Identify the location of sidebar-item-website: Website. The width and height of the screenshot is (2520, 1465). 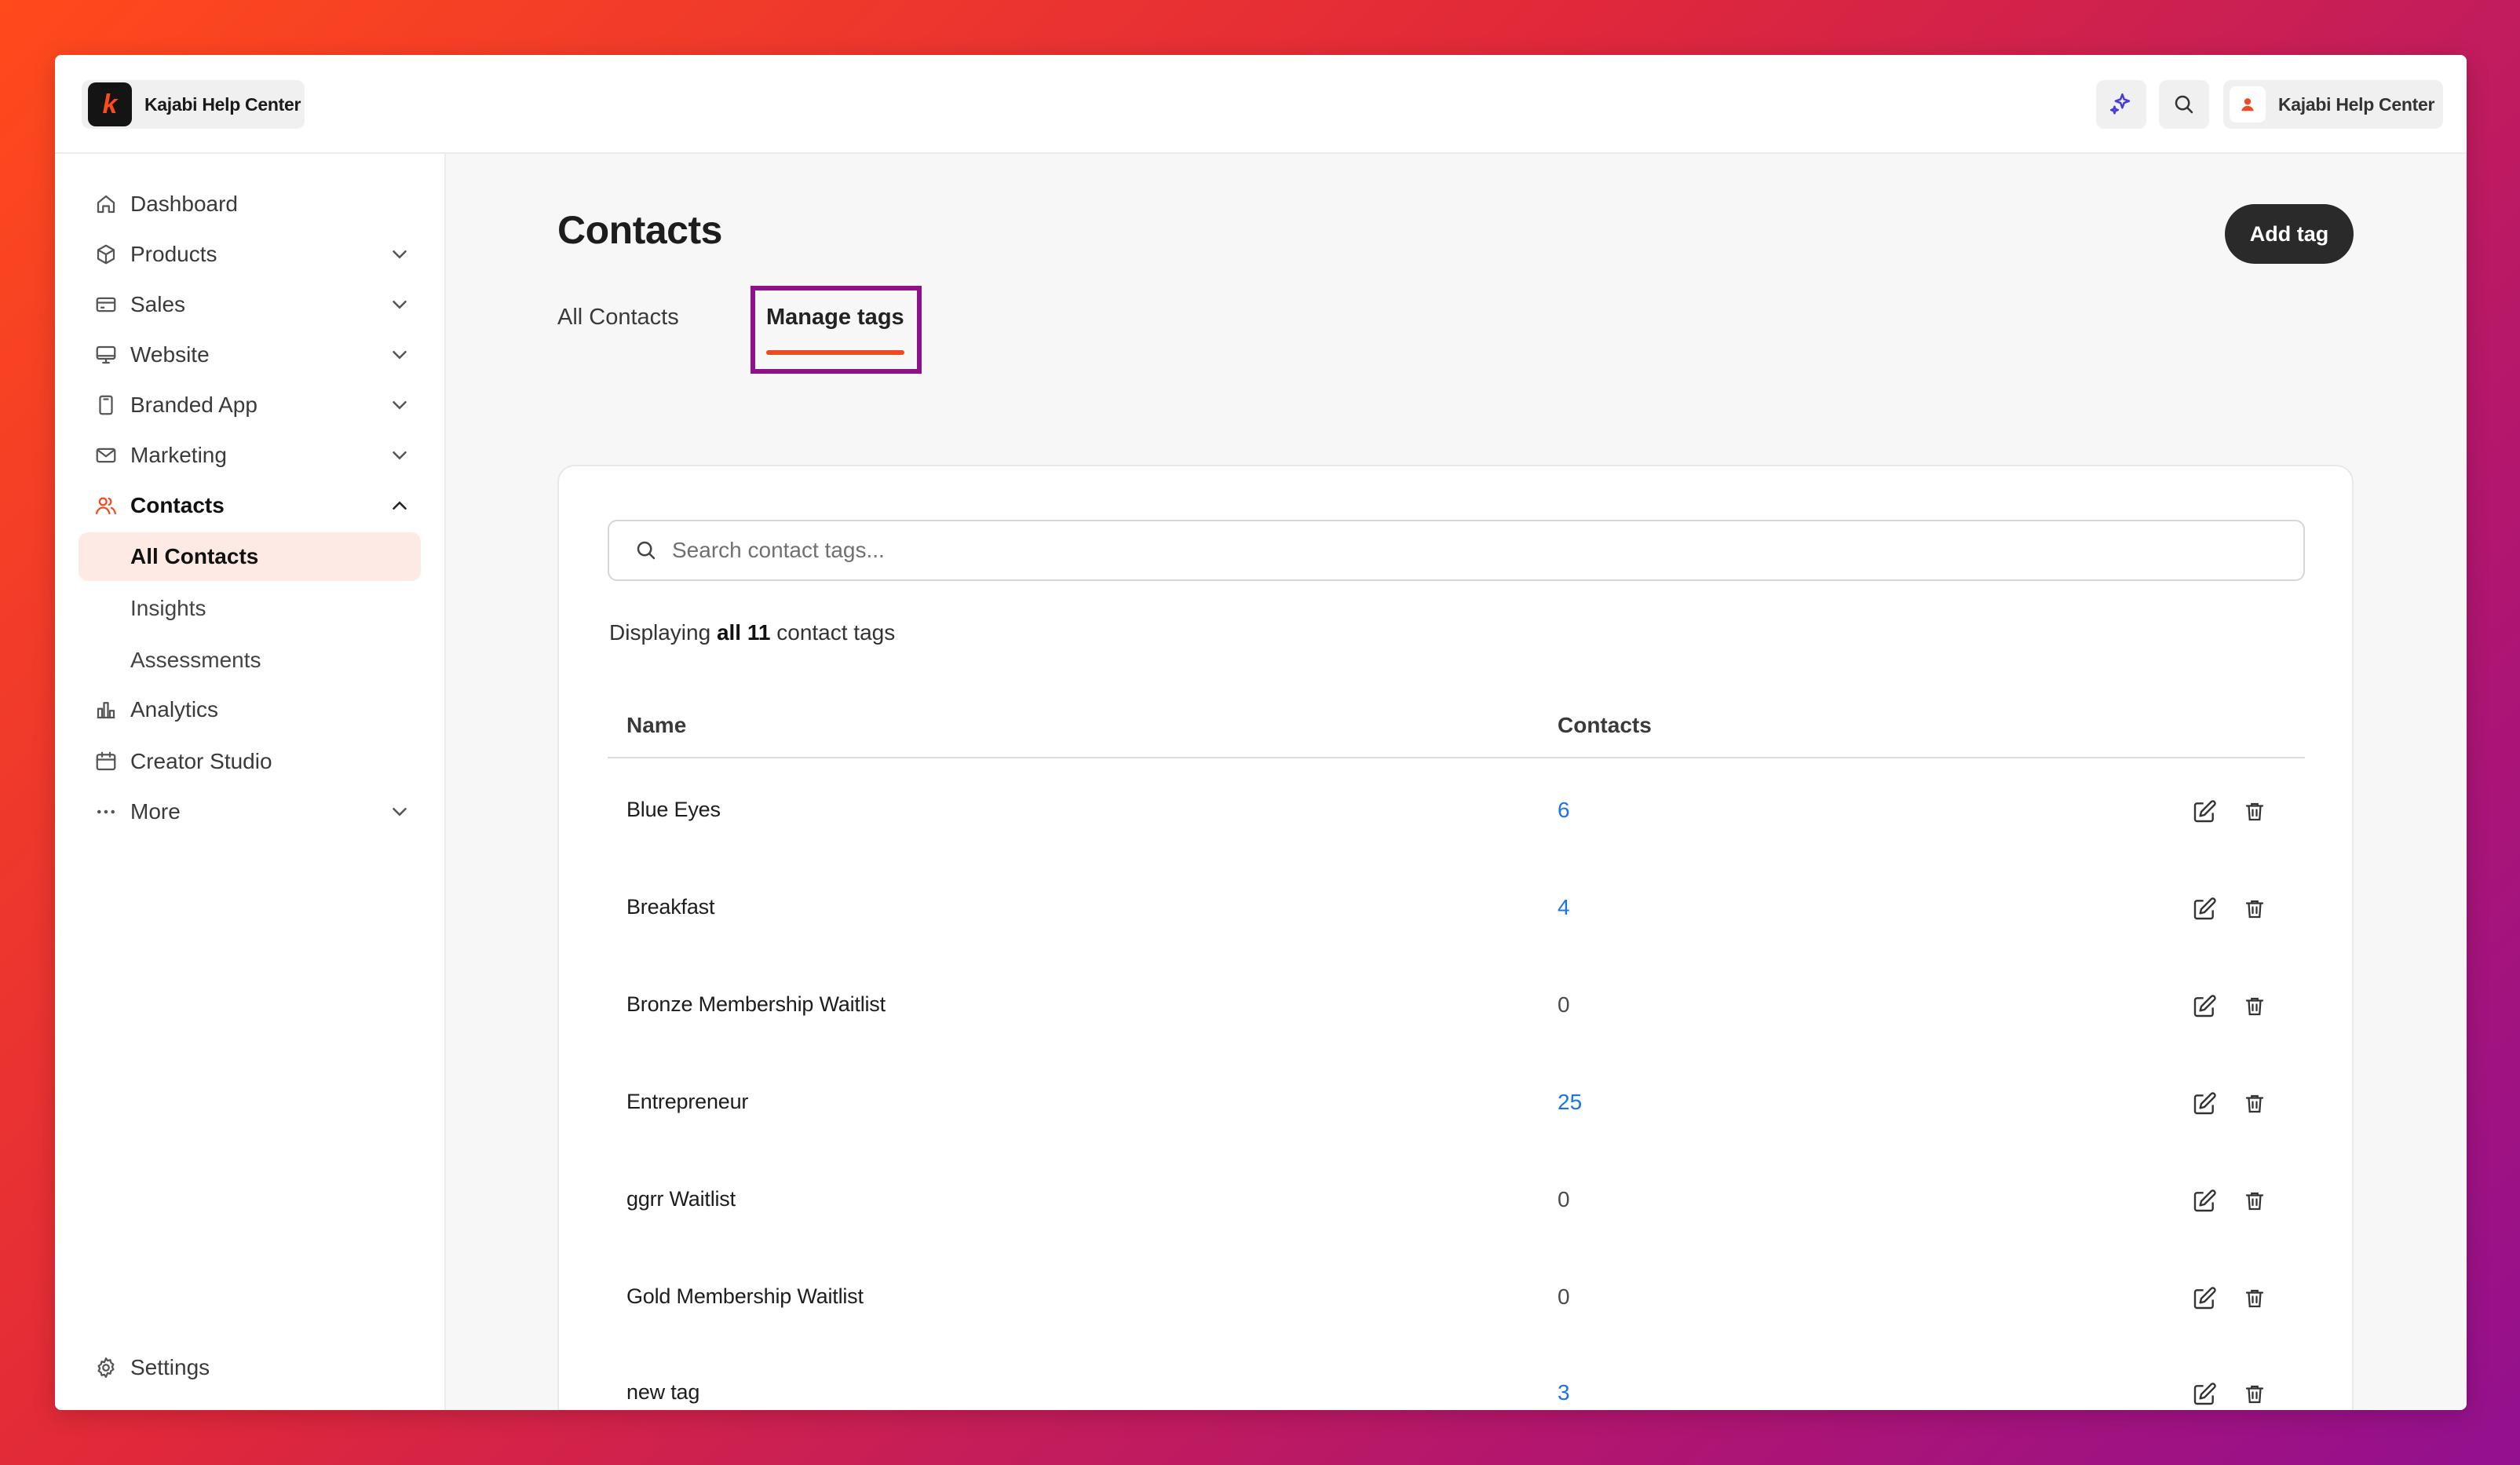
(250, 354).